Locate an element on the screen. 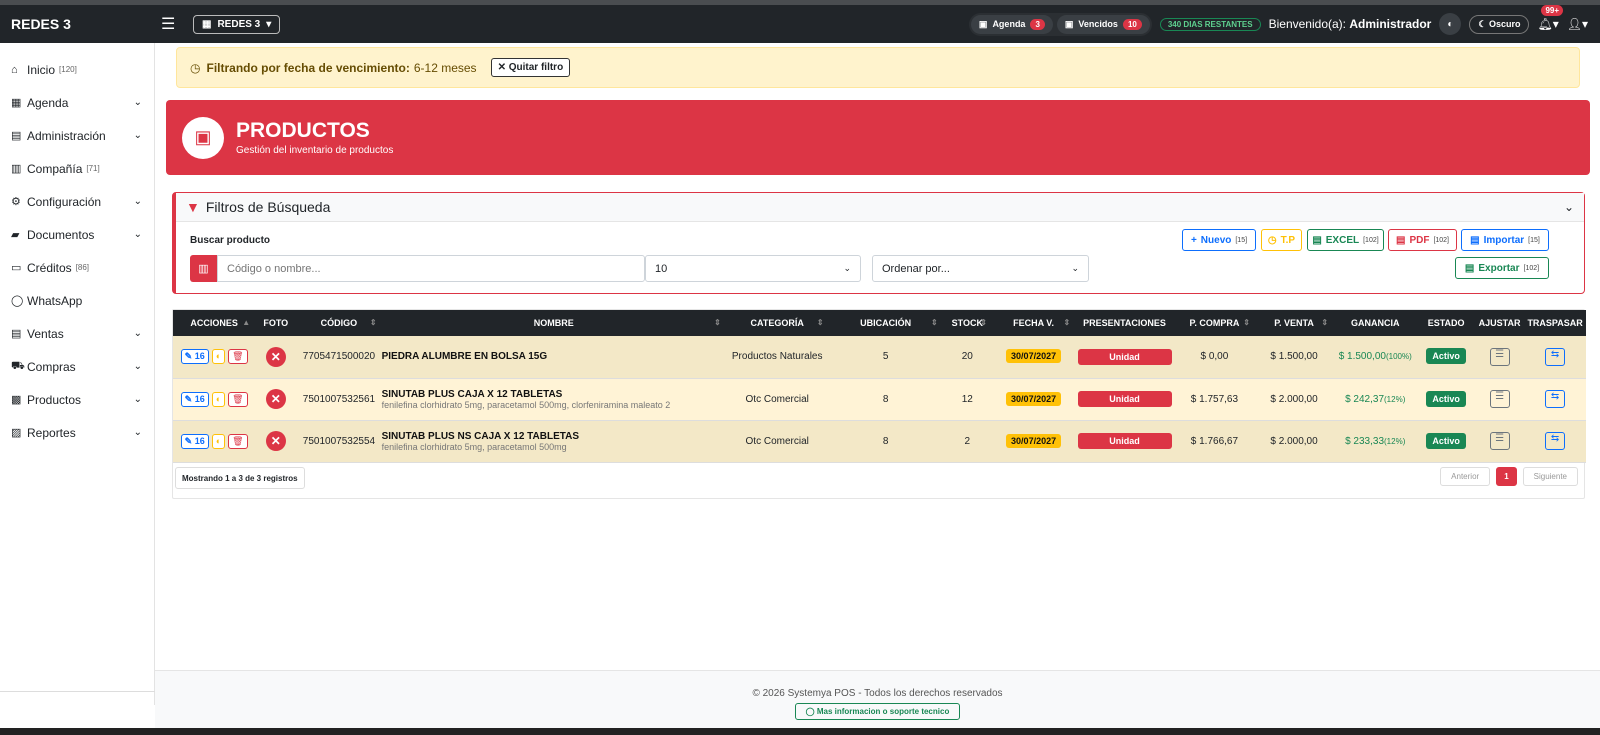 Image resolution: width=1600 pixels, height=735 pixels. sidebar-item-label: Inicio is located at coordinates (41, 69).